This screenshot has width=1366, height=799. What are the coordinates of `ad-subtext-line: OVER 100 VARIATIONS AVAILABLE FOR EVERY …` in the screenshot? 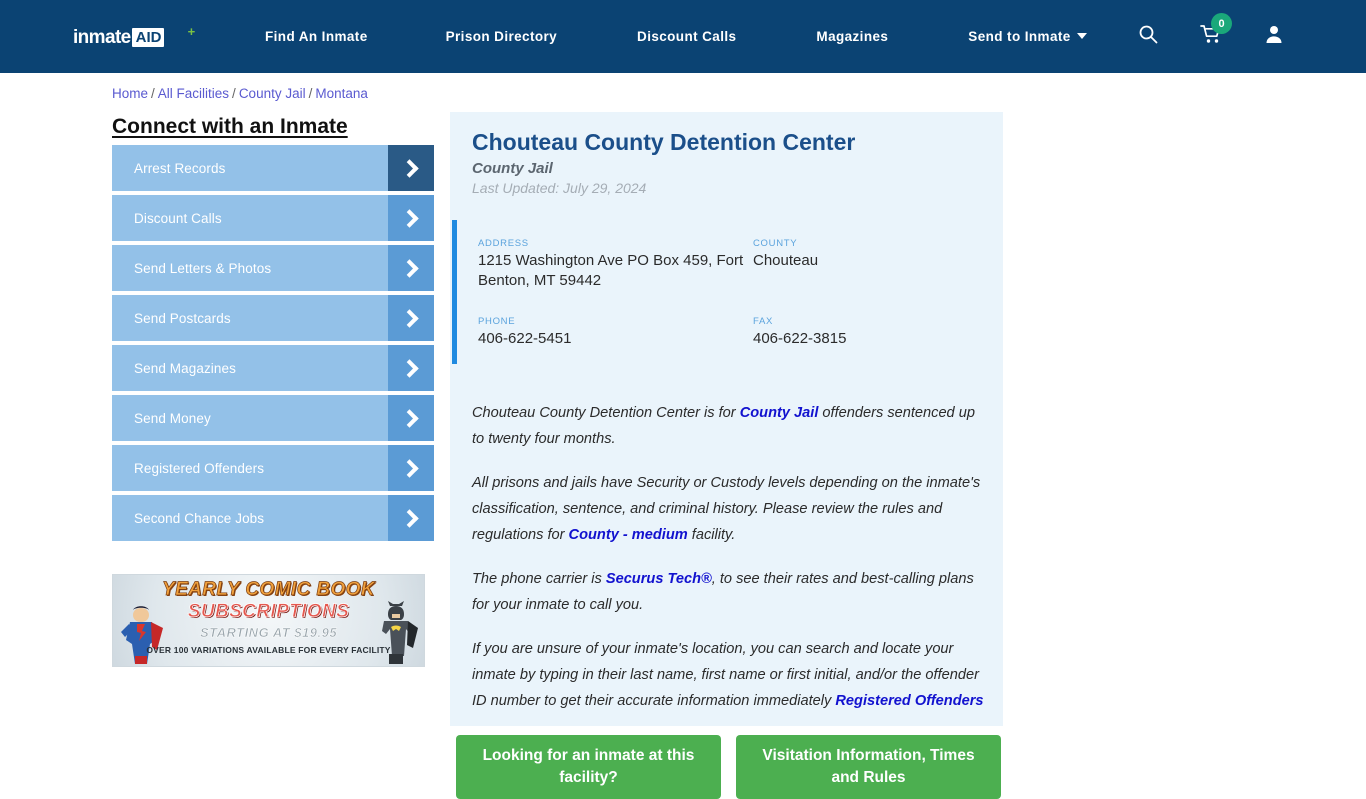 It's located at (268, 650).